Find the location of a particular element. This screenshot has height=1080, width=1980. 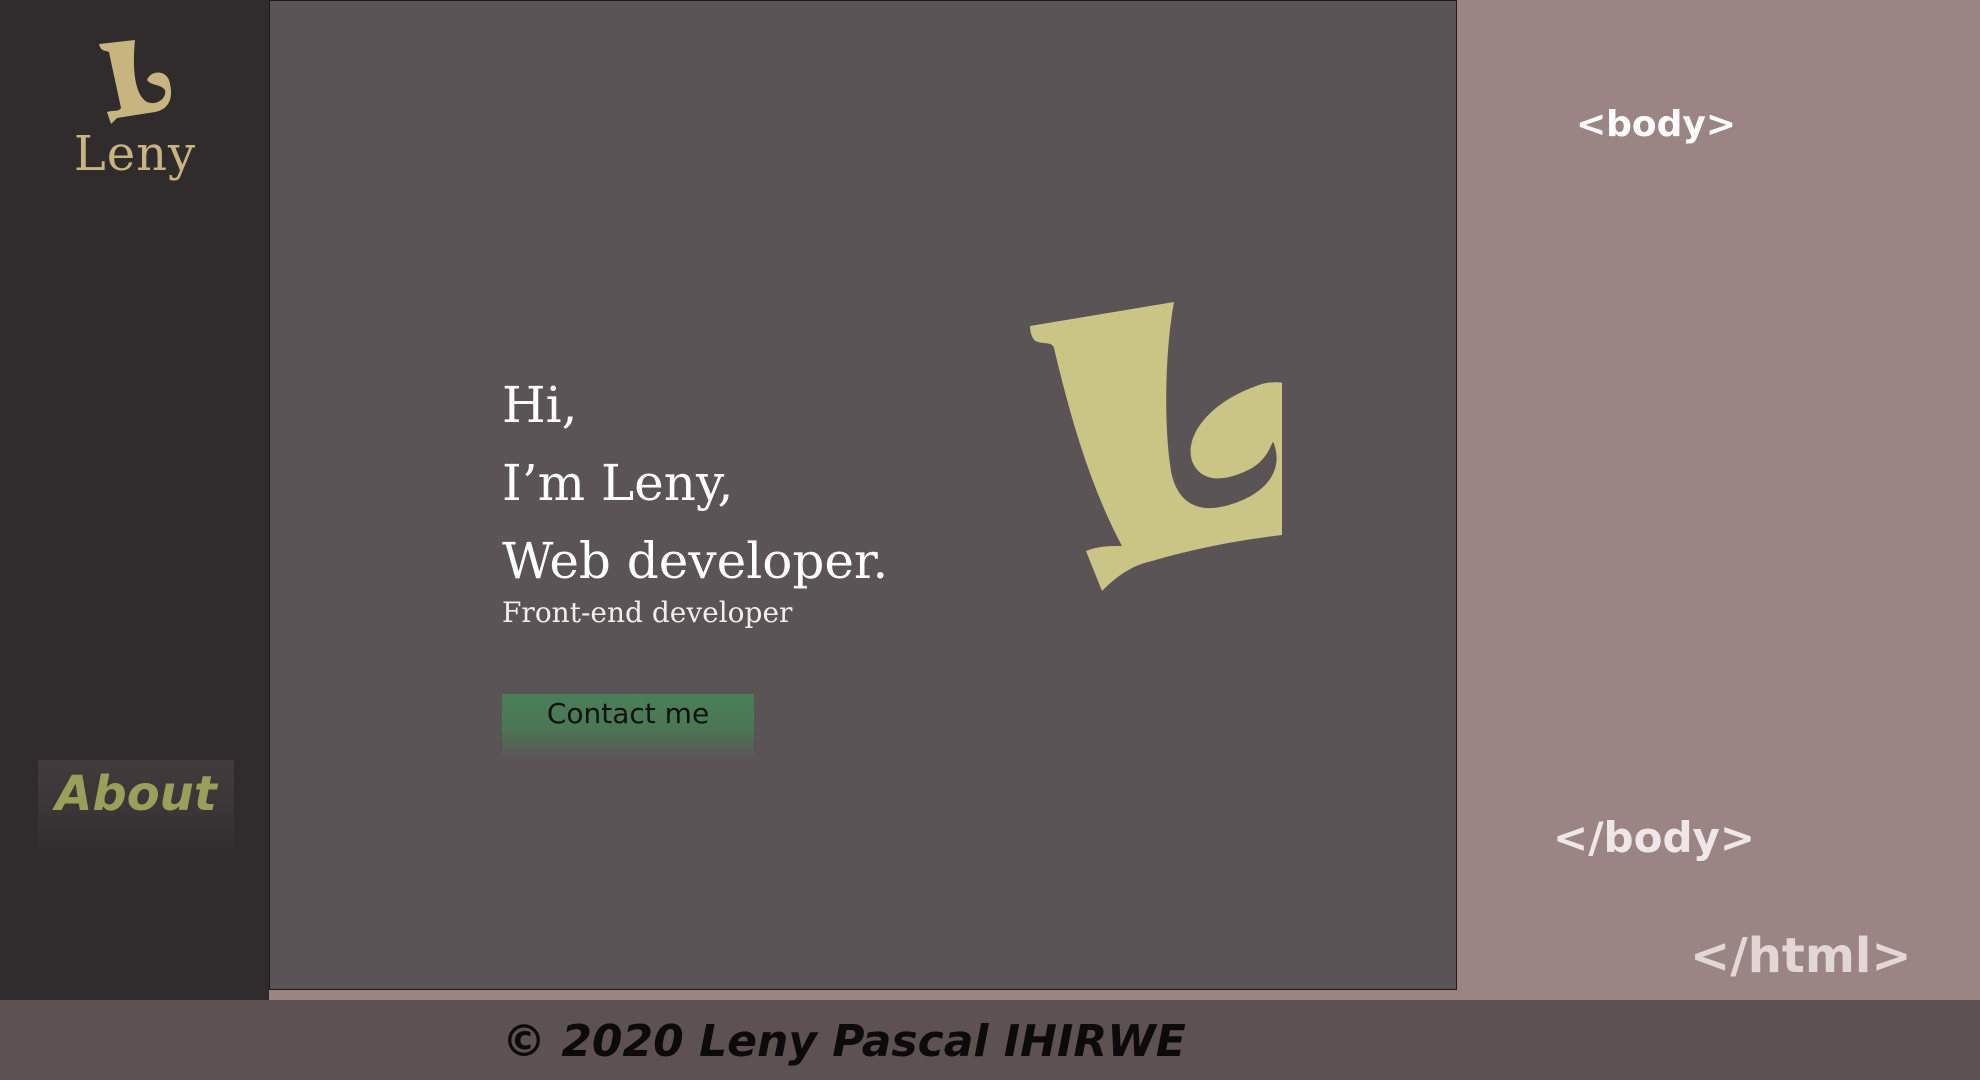

copyright-text: © 2020 Leny Pascal IHIRWE is located at coordinates (844, 1041).